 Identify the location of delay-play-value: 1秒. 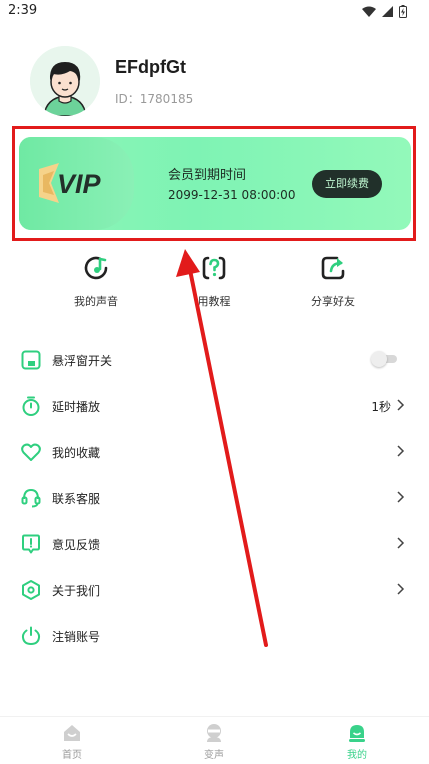
(381, 407).